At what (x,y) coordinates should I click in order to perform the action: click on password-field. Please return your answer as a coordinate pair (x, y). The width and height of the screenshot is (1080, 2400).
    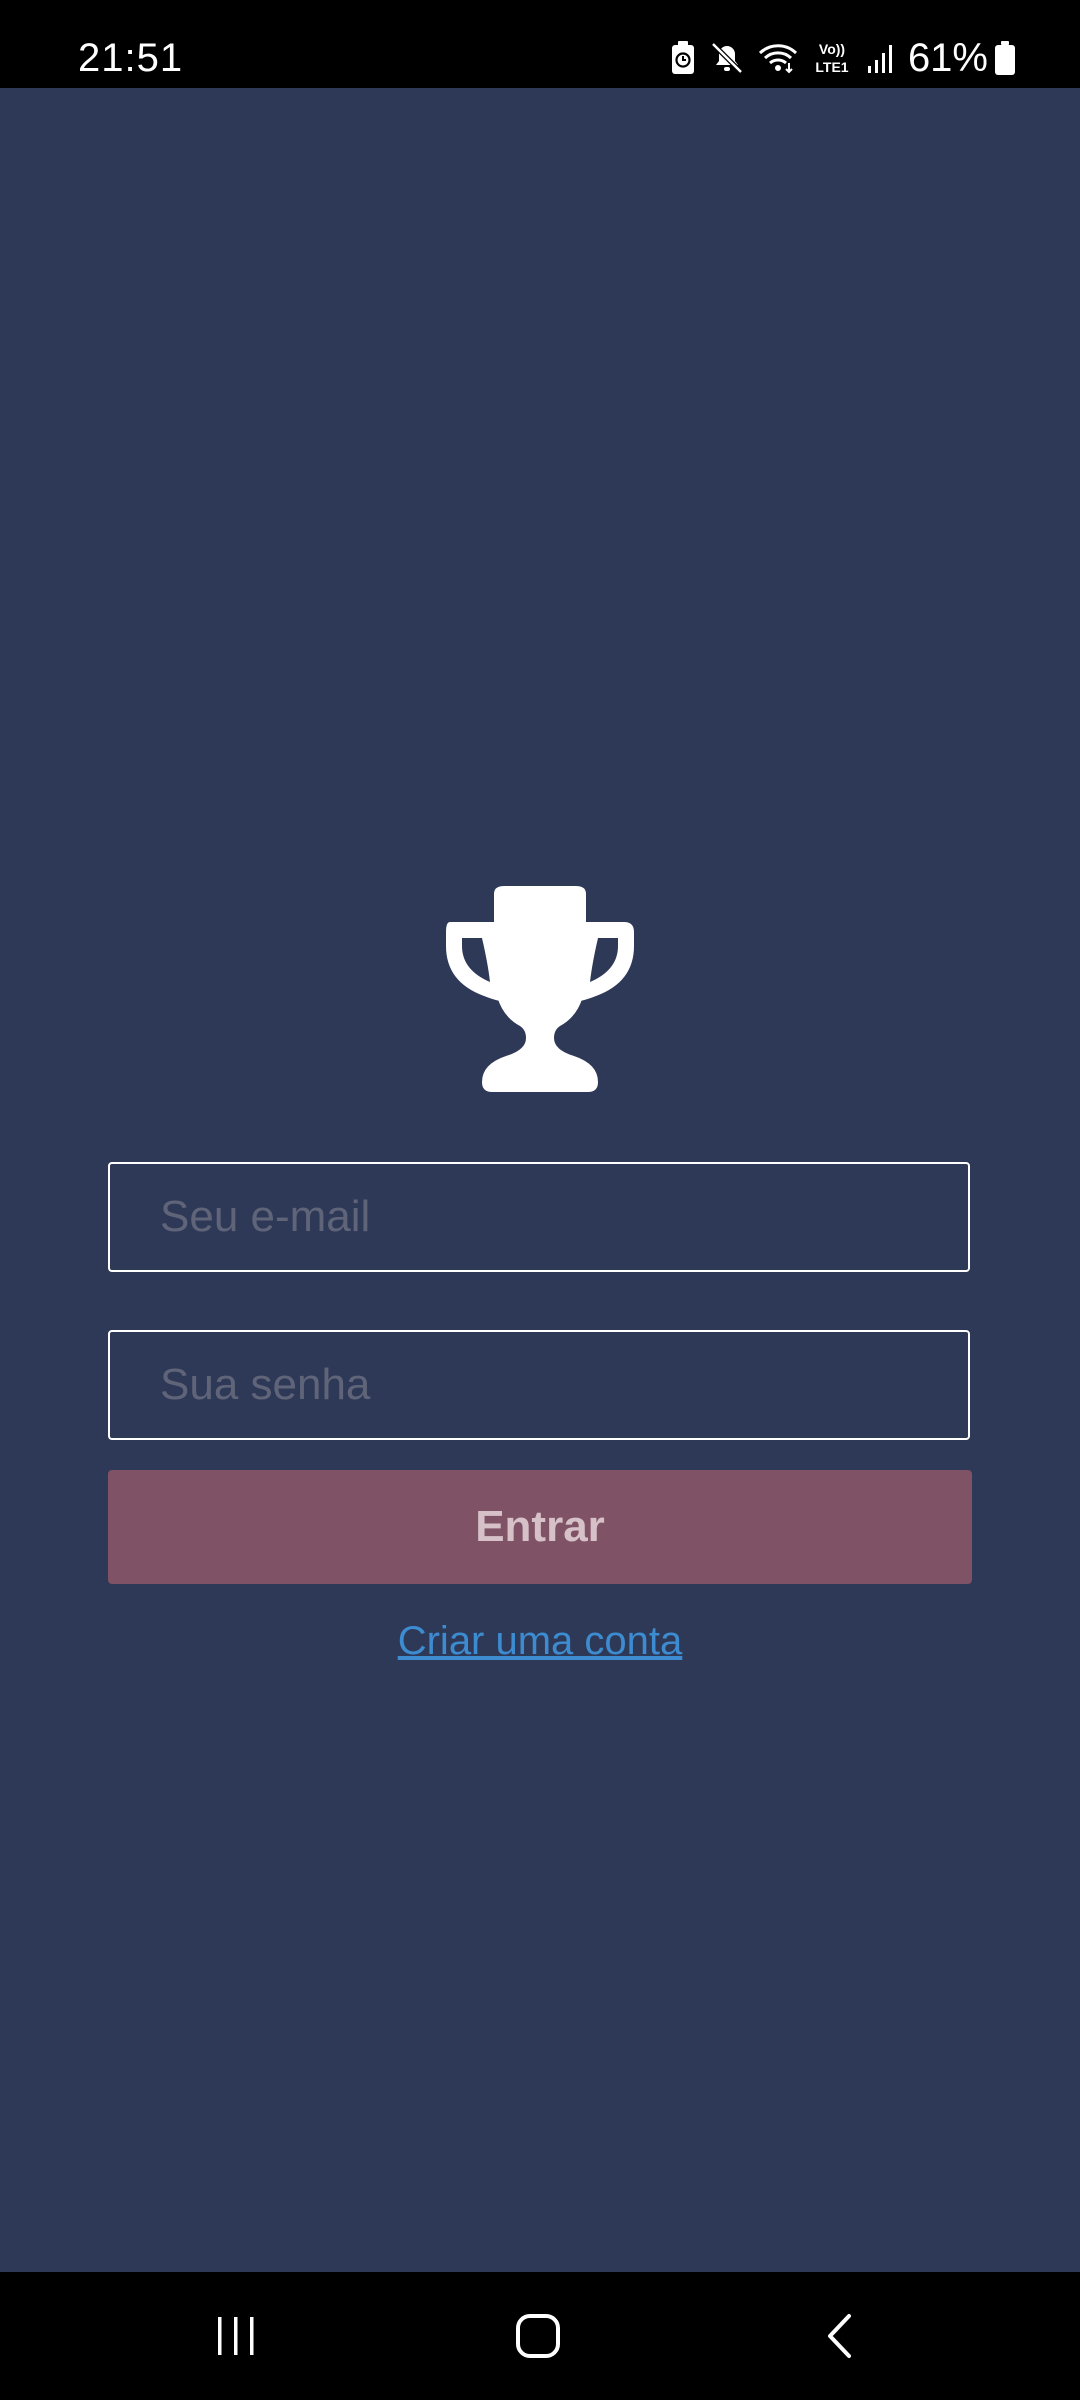
    Looking at the image, I should click on (539, 1385).